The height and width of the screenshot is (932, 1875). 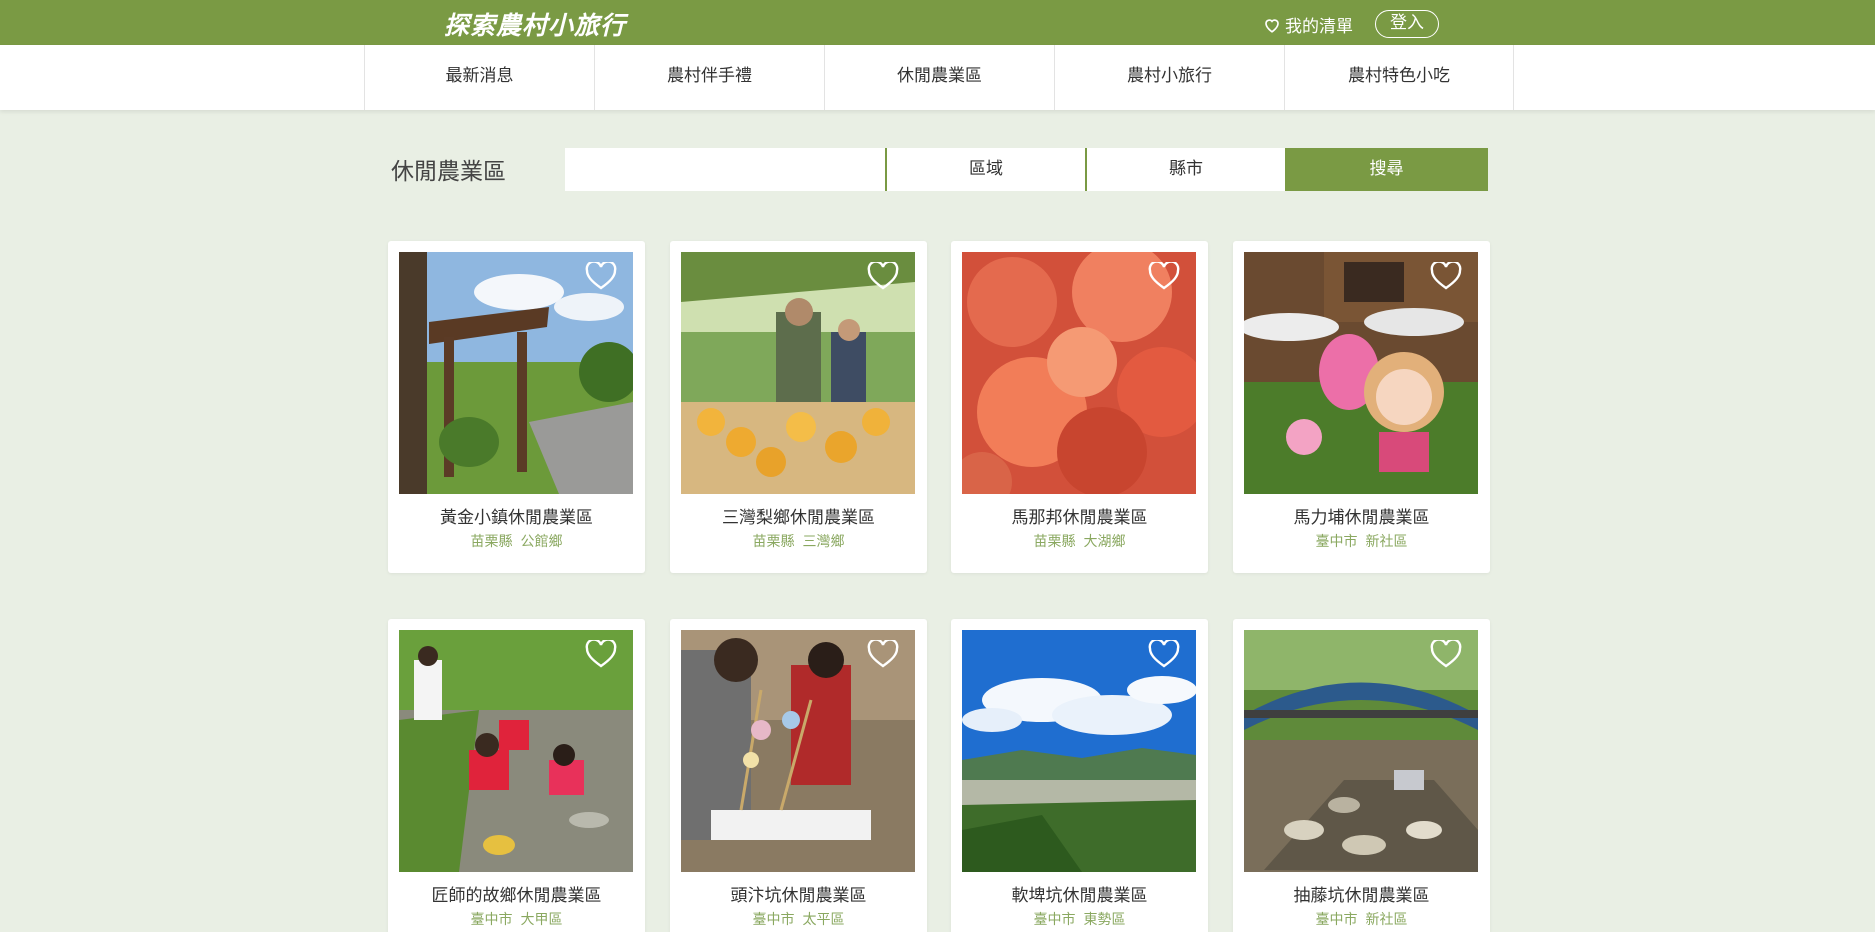 I want to click on card-location: 臺中市 太平區, so click(x=798, y=919).